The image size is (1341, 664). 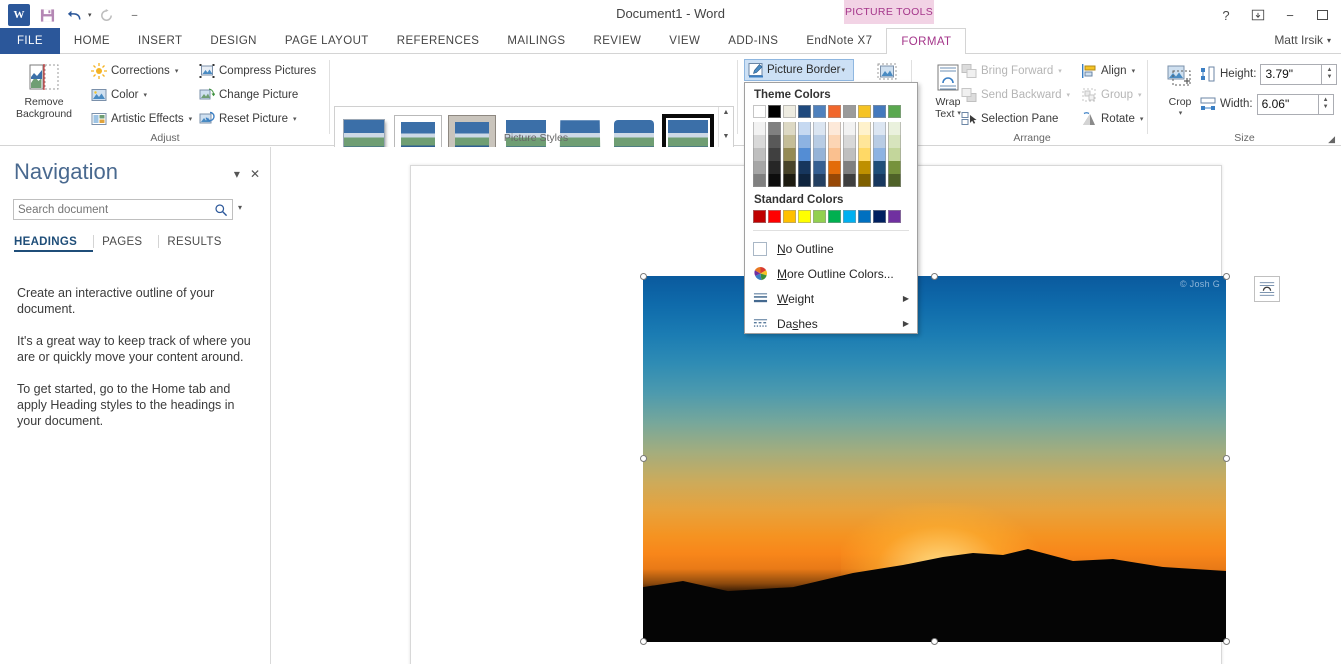 I want to click on menu-item-dashes: Dashes ▶, so click(x=831, y=323).